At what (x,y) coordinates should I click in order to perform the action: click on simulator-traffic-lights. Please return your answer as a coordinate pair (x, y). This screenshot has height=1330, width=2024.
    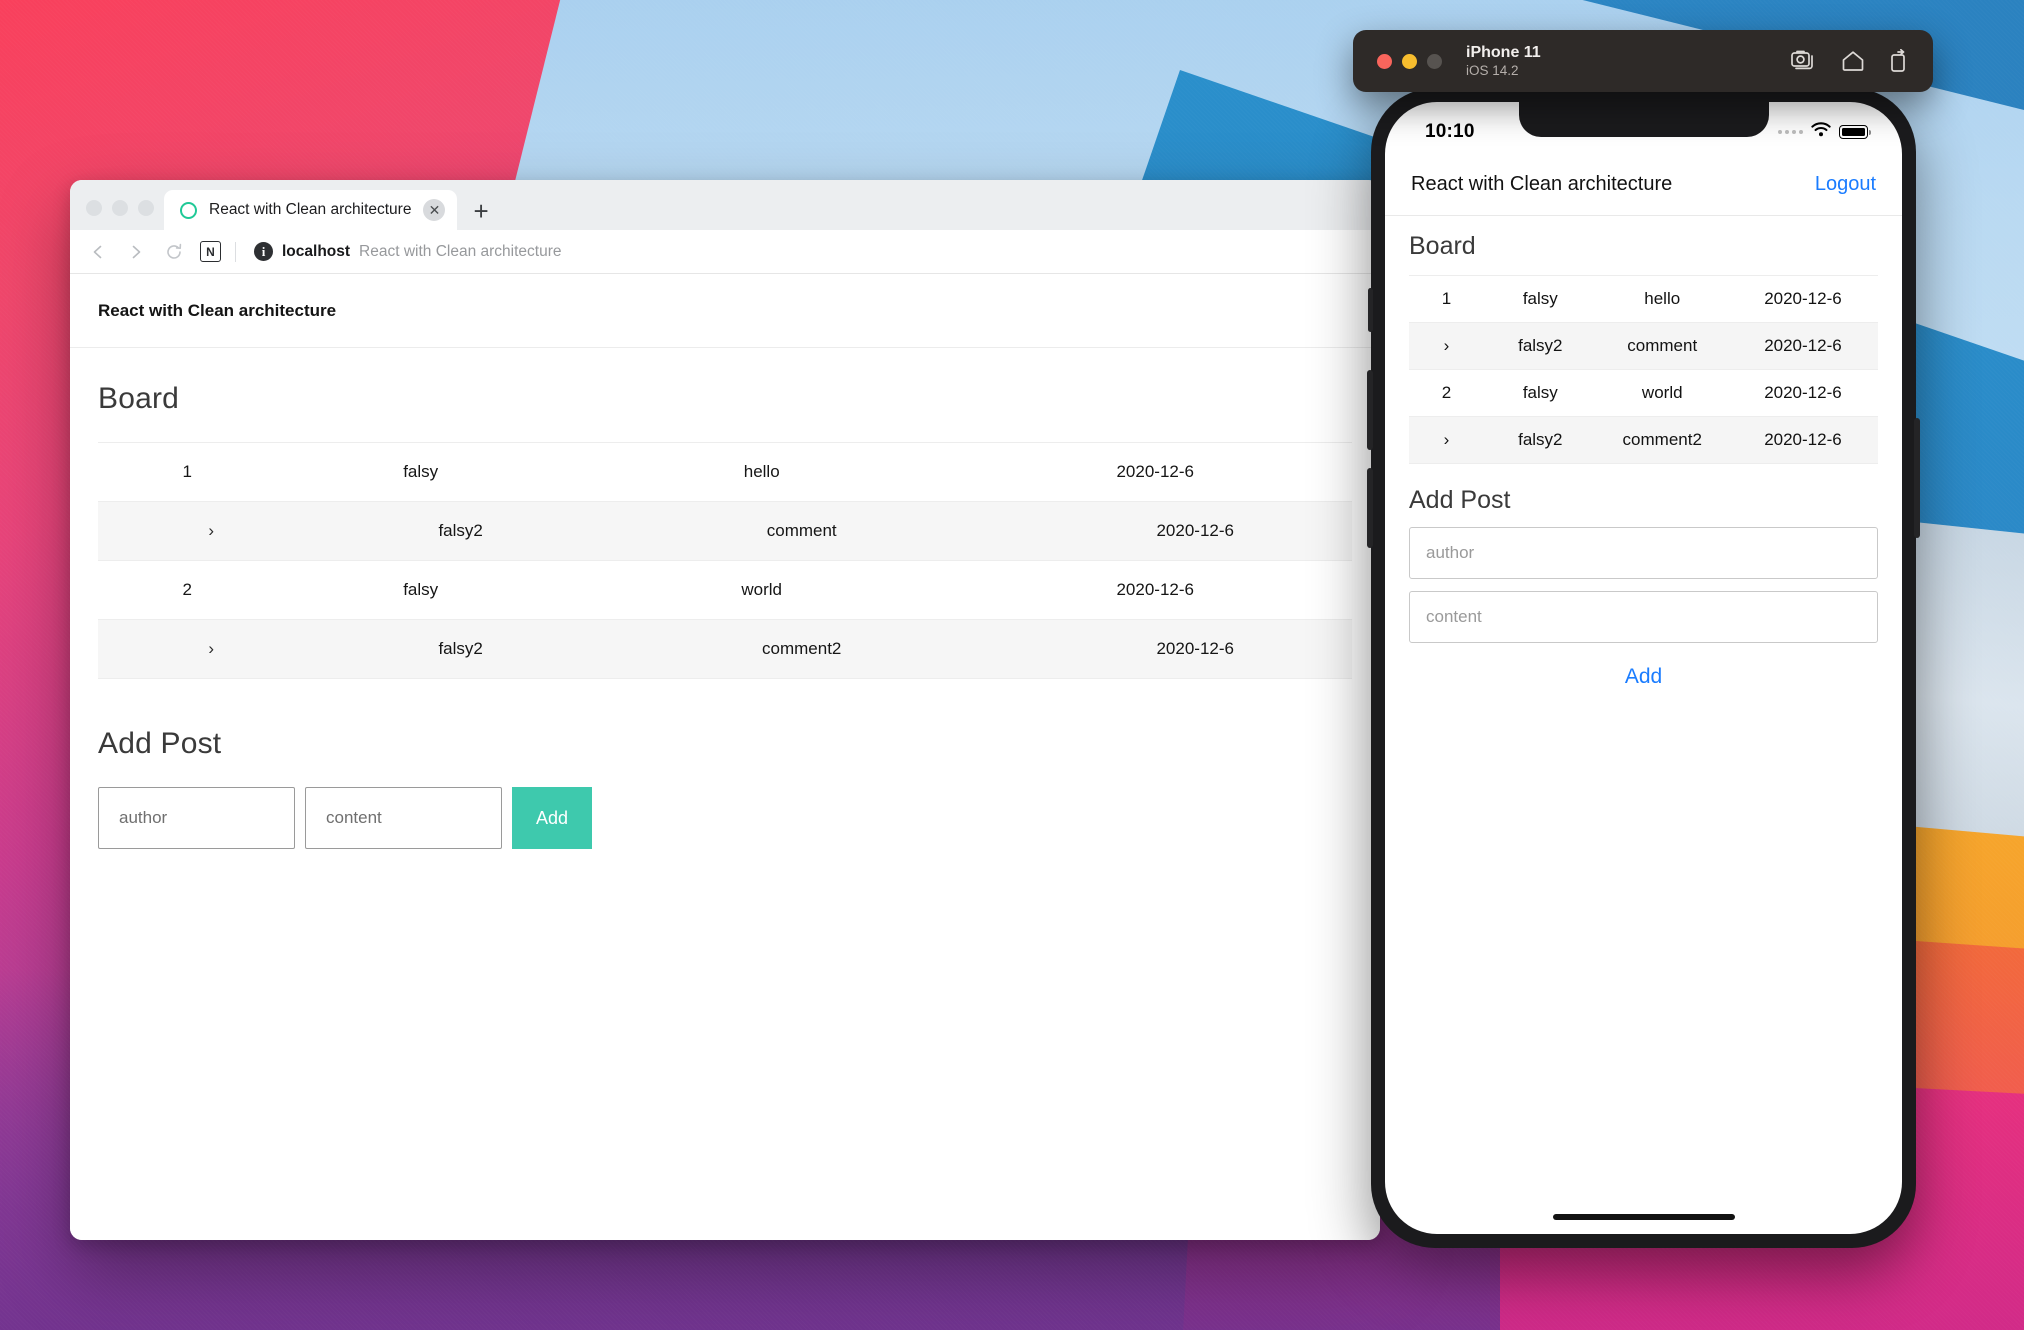
    Looking at the image, I should click on (1409, 61).